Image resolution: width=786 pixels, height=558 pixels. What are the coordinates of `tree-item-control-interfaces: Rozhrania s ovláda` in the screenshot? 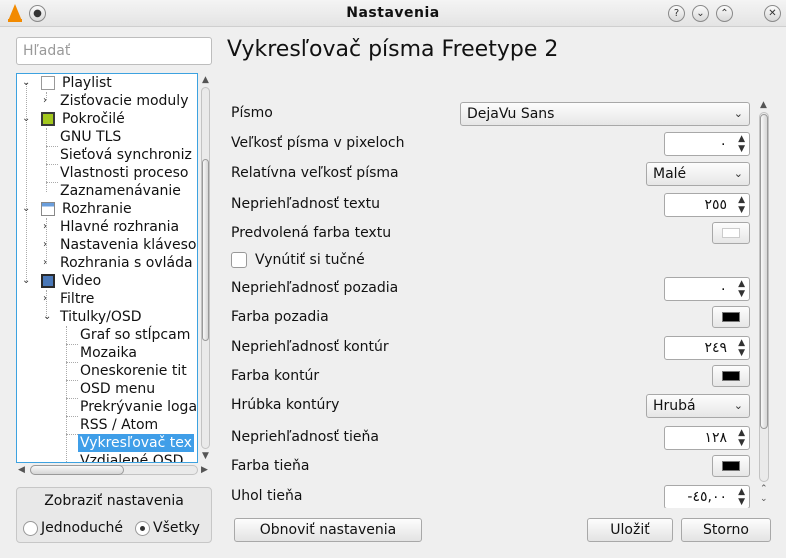 It's located at (126, 263).